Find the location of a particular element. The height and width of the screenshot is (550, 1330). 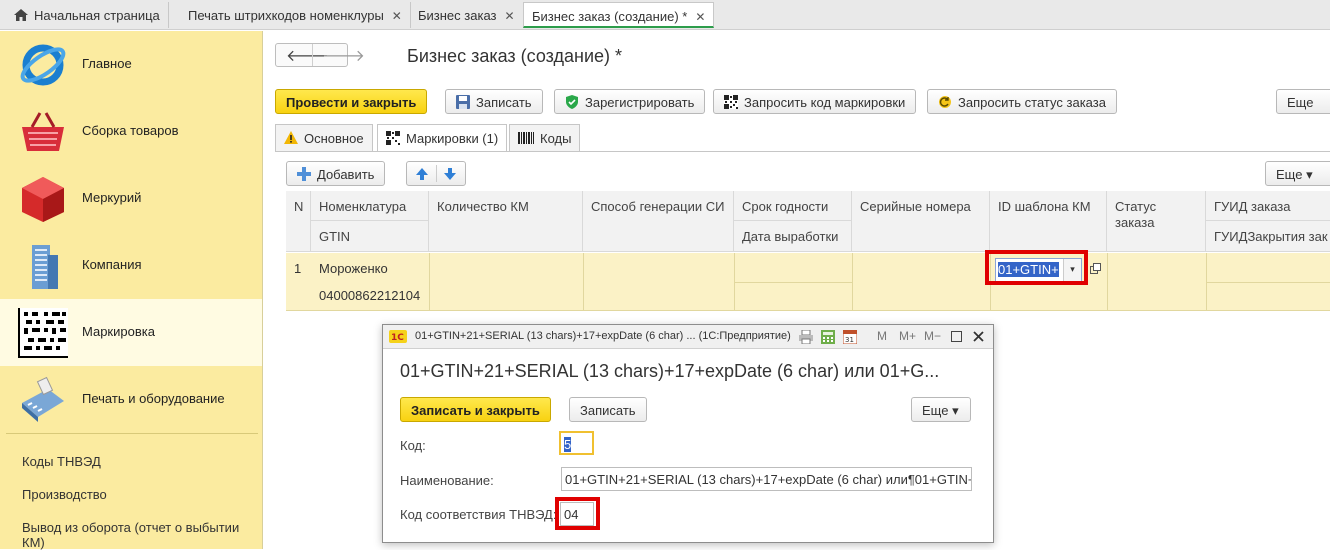

col-header-generation: Способ генерации СИ is located at coordinates (658, 221).